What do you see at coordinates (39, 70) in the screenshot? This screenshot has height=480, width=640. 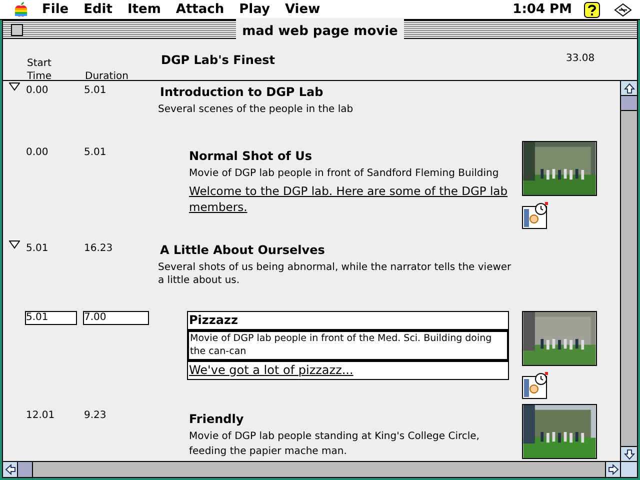 I see `column-header: Start Time` at bounding box center [39, 70].